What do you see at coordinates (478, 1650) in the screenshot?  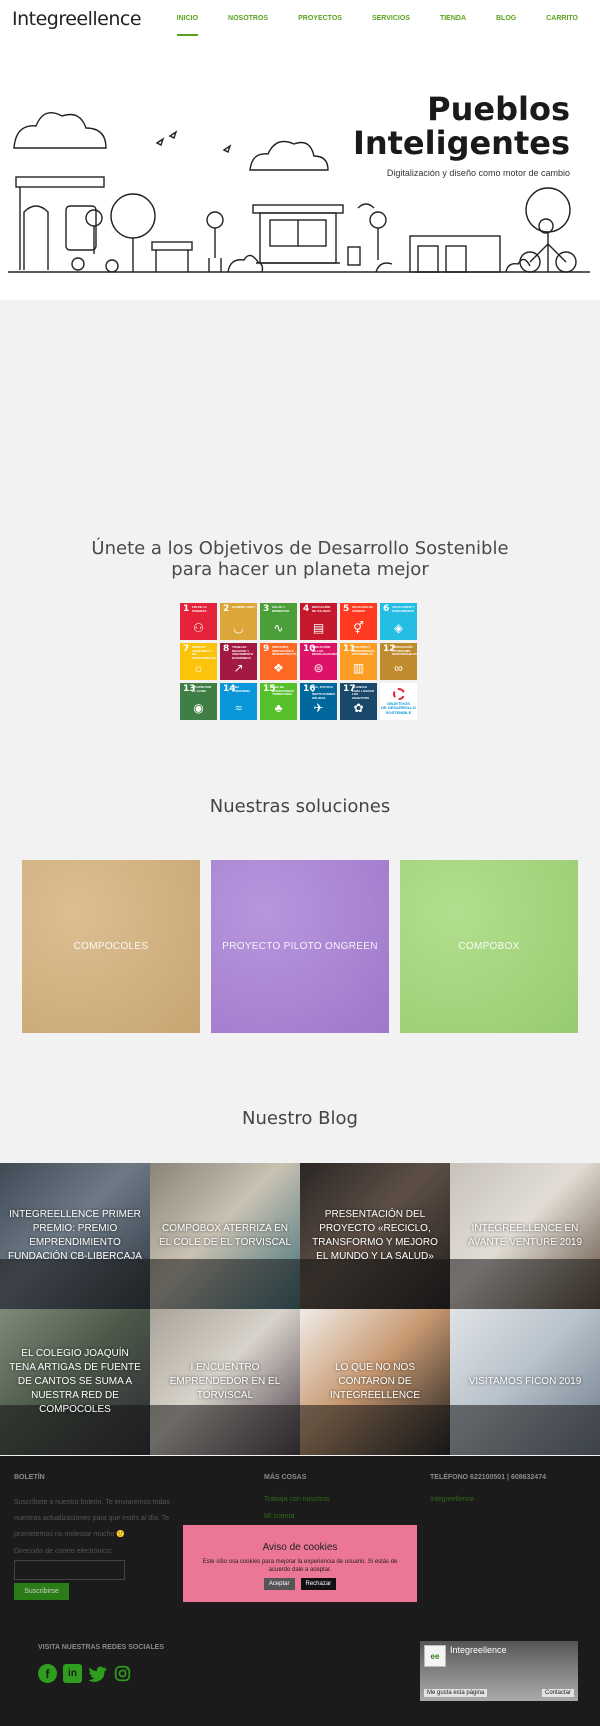 I see `facebook-page-name: Integreellence` at bounding box center [478, 1650].